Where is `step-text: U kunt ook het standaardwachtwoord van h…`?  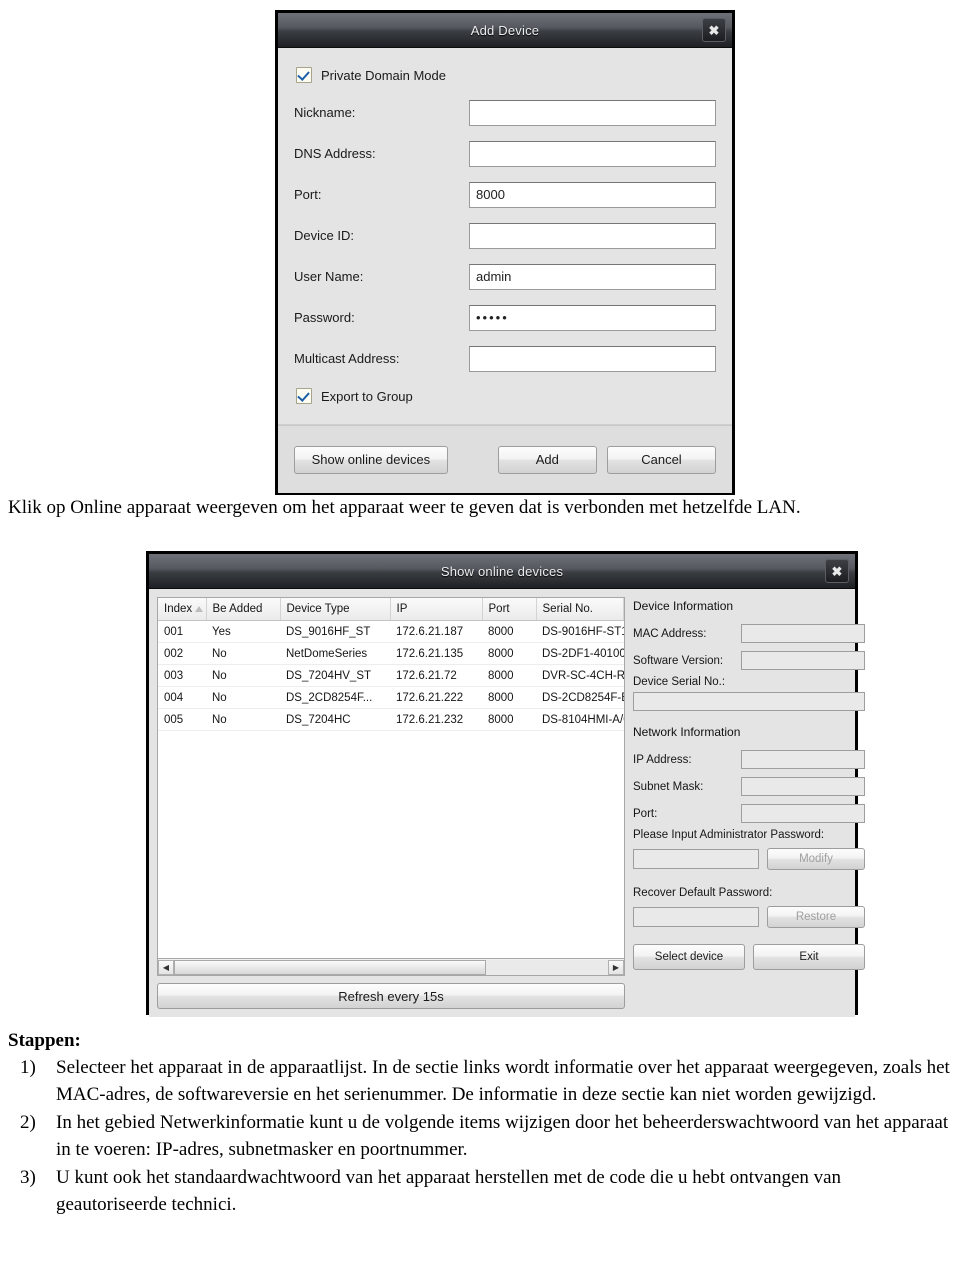
step-text: U kunt ook het standaardwachtwoord van h… is located at coordinates (449, 1191).